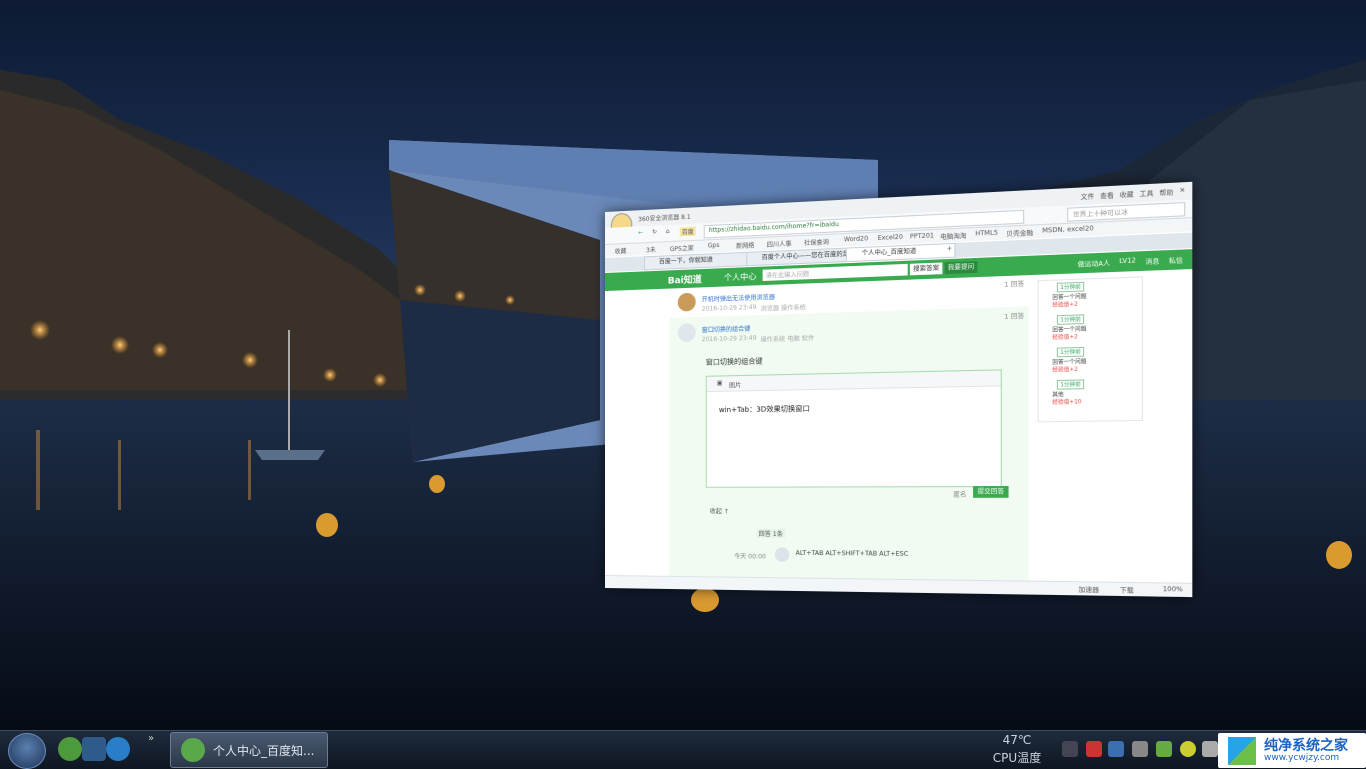  Describe the element at coordinates (118, 749) in the screenshot. I see `k-quicklaunch-icon` at that location.